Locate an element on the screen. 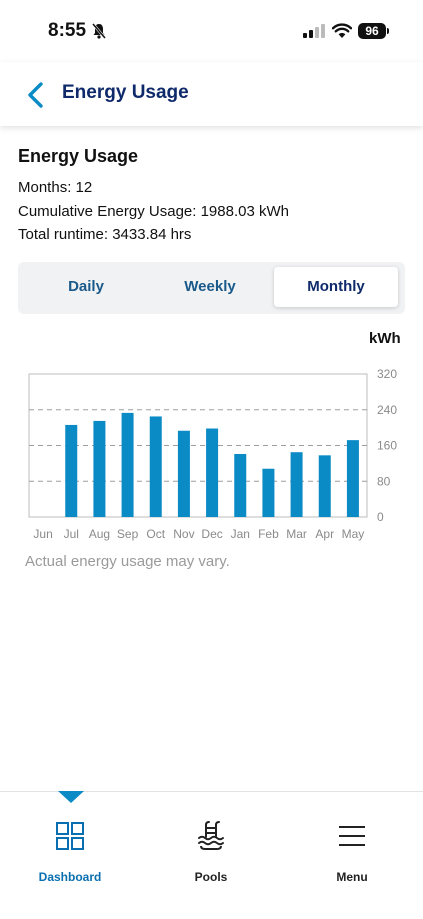 The image size is (423, 919). total-runtime: Total runtime: 3433.84 hrs is located at coordinates (105, 234).